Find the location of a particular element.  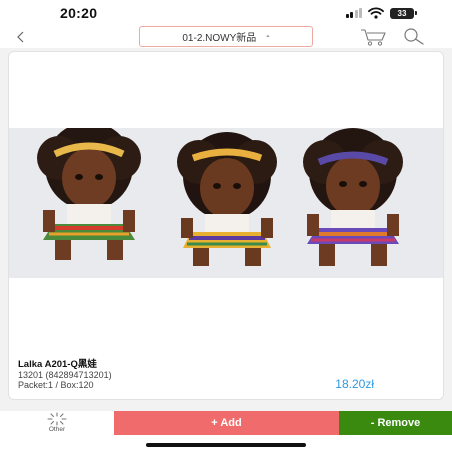

add-button: + Add is located at coordinates (226, 423).